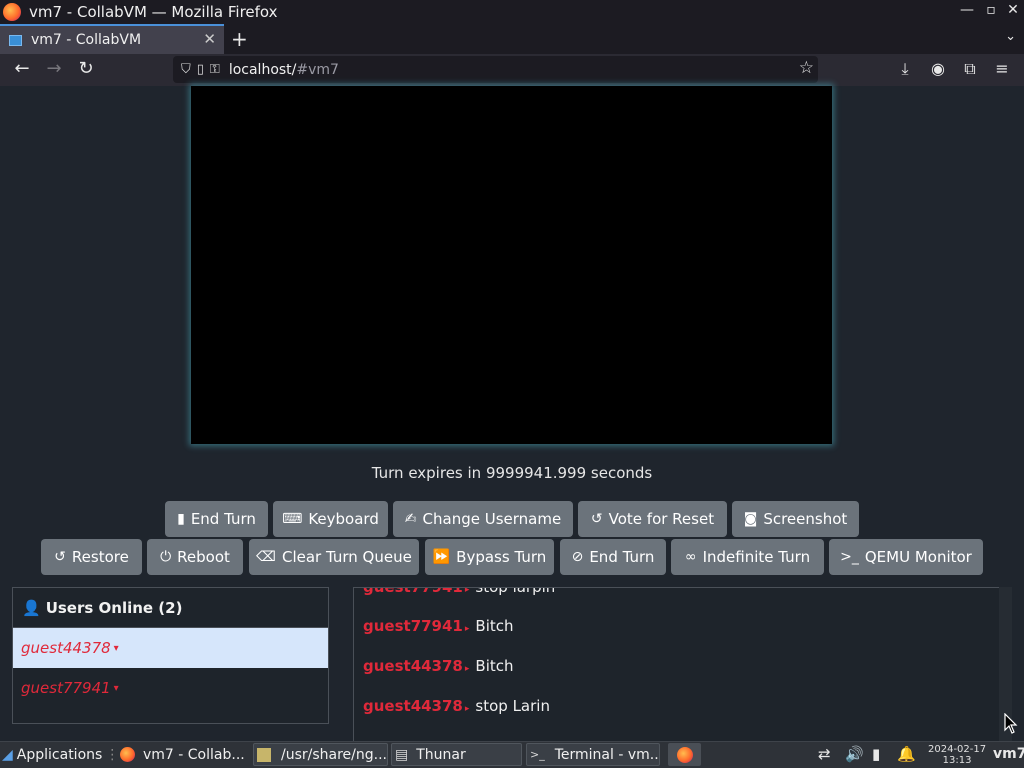 This screenshot has height=768, width=1024. Describe the element at coordinates (216, 519) in the screenshot. I see `end-turn-button: ▮ End Turn` at that location.